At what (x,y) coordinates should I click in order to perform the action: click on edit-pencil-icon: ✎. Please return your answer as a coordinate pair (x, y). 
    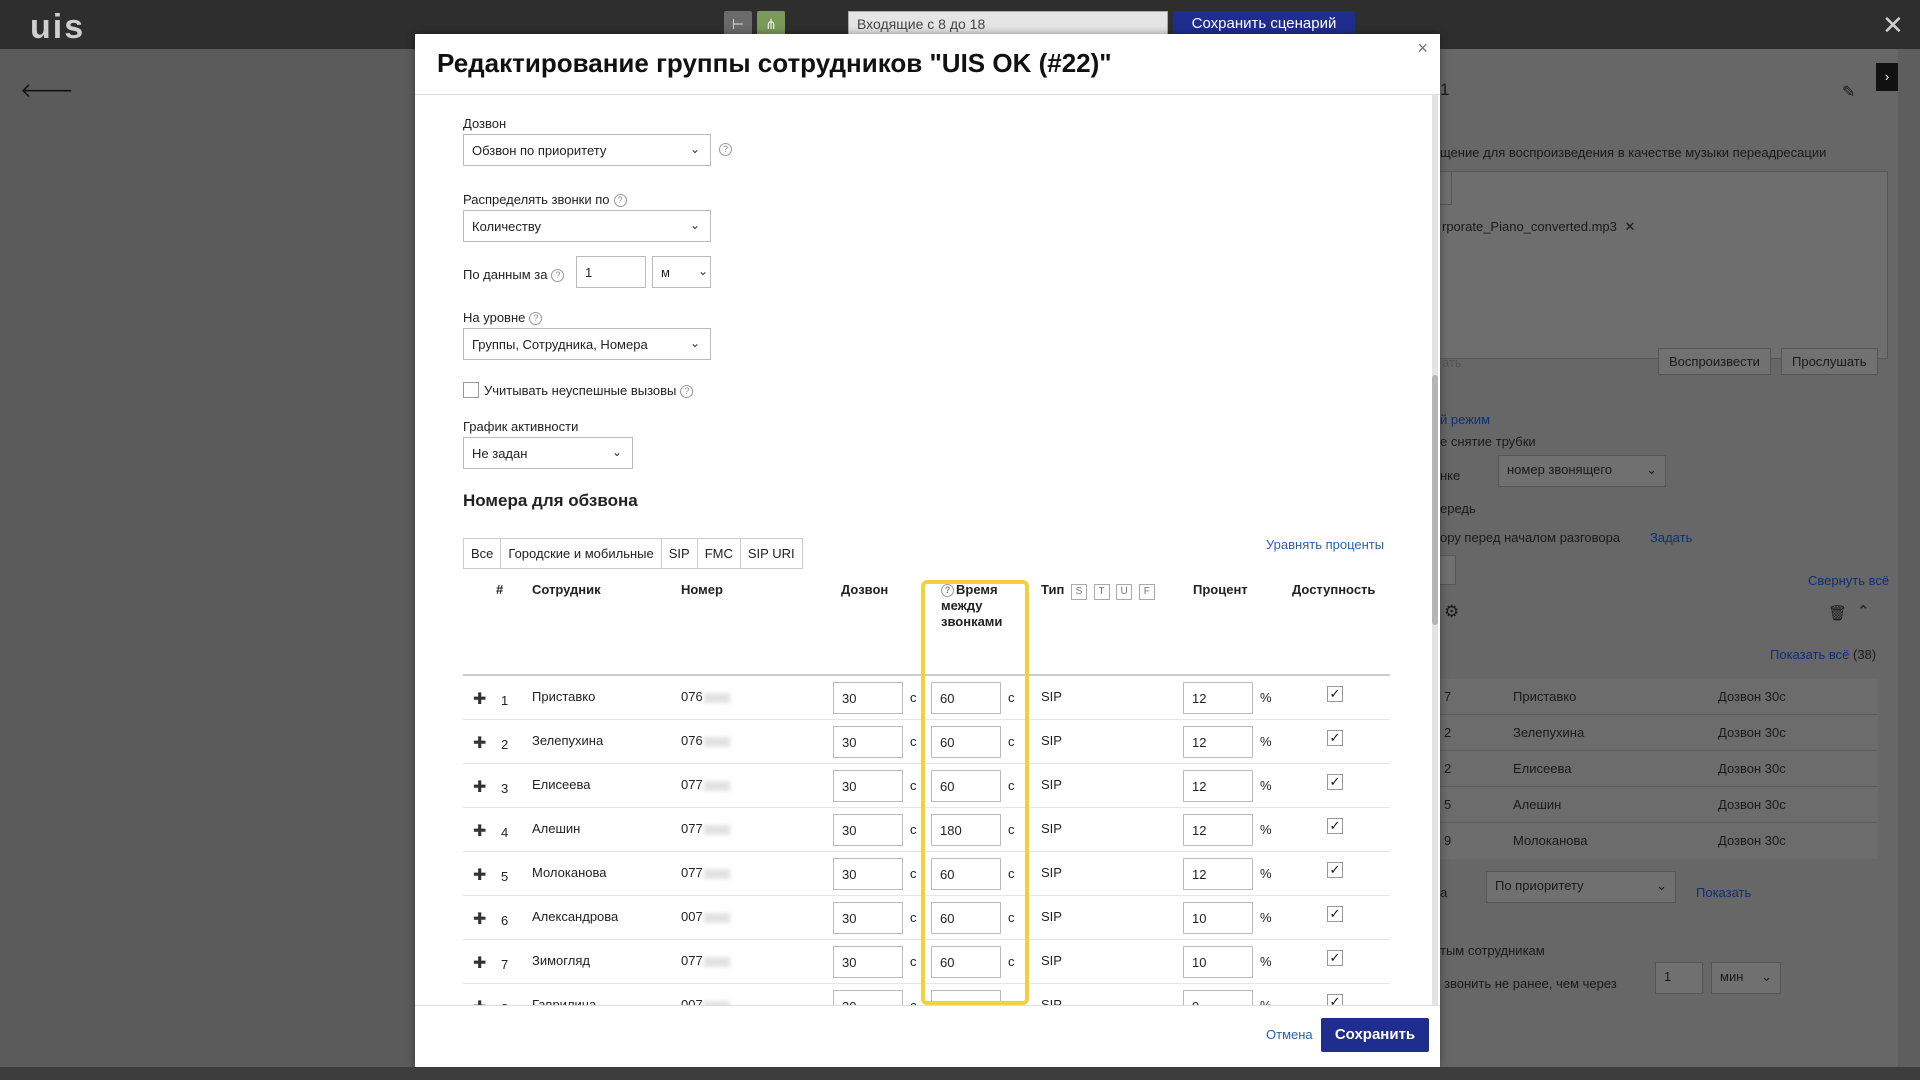
    Looking at the image, I should click on (1848, 92).